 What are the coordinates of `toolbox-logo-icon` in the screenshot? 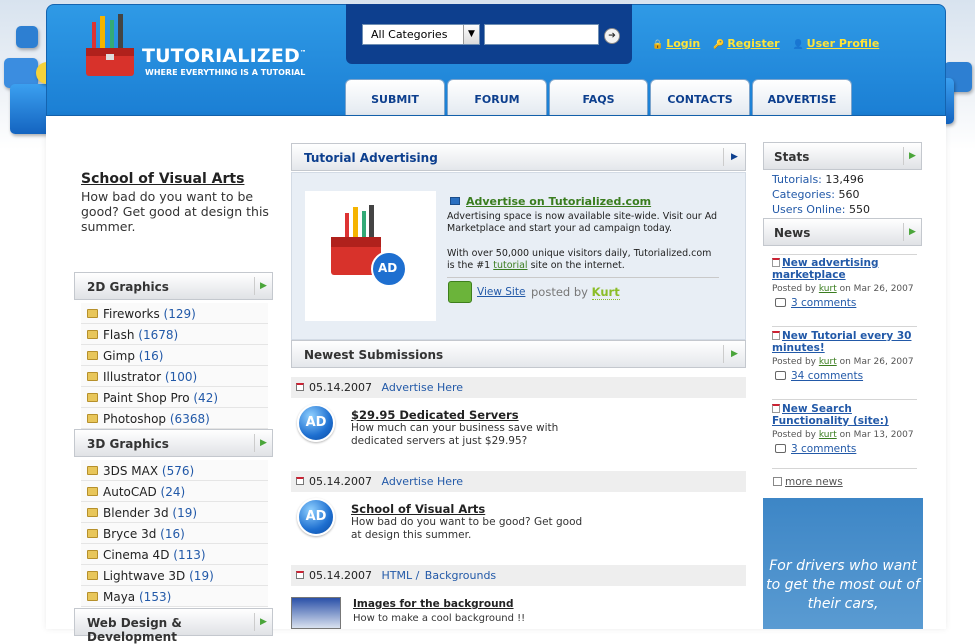 It's located at (111, 46).